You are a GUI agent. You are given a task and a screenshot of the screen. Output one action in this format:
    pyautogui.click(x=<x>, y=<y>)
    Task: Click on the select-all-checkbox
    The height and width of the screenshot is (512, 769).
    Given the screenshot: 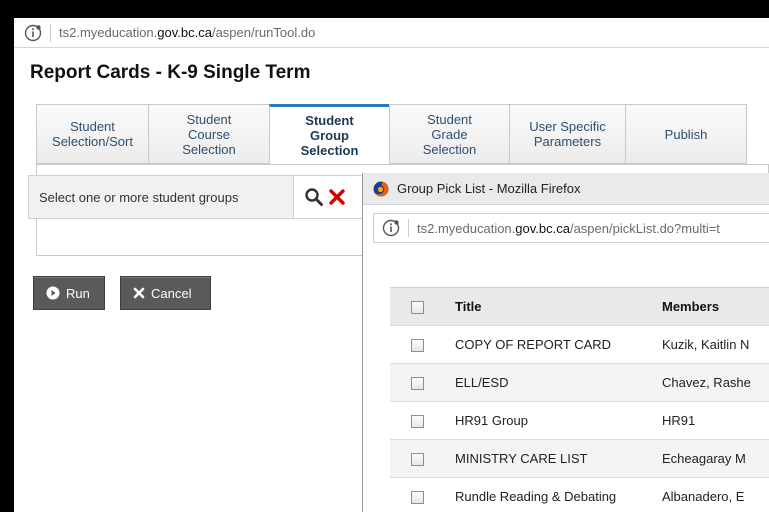 What is the action you would take?
    pyautogui.click(x=417, y=308)
    